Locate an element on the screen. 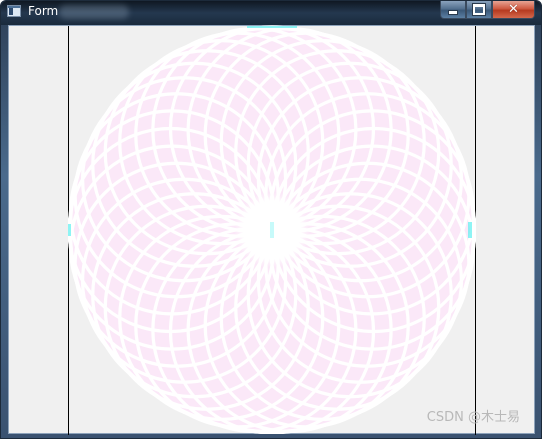 The height and width of the screenshot is (439, 542). window-title: Form is located at coordinates (43, 11).